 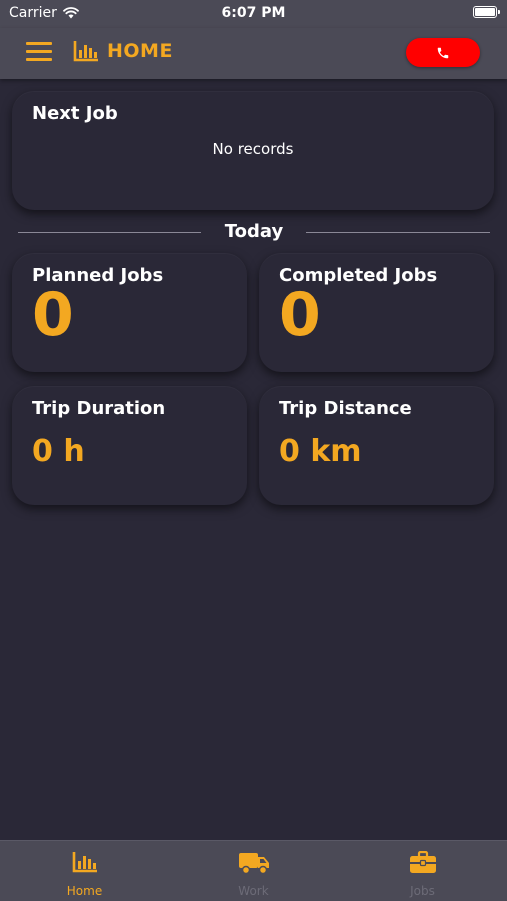 What do you see at coordinates (422, 891) in the screenshot?
I see `tab-jobs-label: Jobs` at bounding box center [422, 891].